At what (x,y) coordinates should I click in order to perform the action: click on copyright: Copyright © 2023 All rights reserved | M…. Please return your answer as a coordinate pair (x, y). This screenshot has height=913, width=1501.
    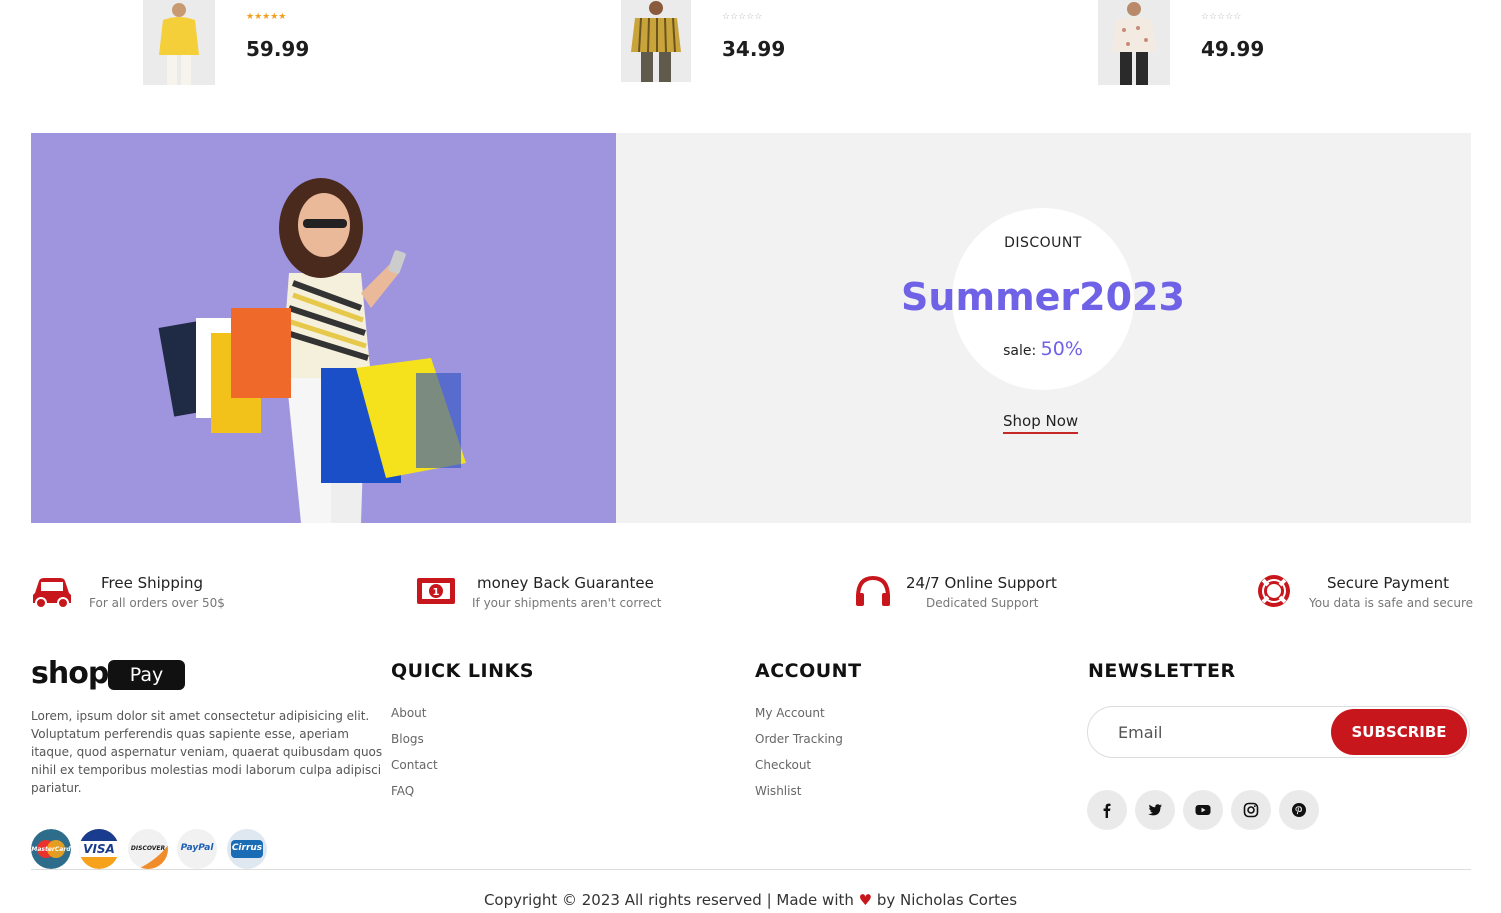
    Looking at the image, I should click on (750, 900).